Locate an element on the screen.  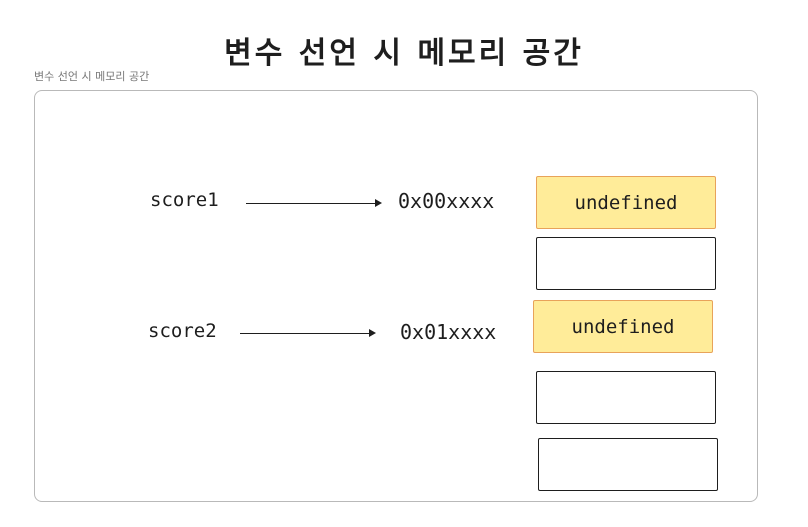
arrow-score1-to-address is located at coordinates (314, 204).